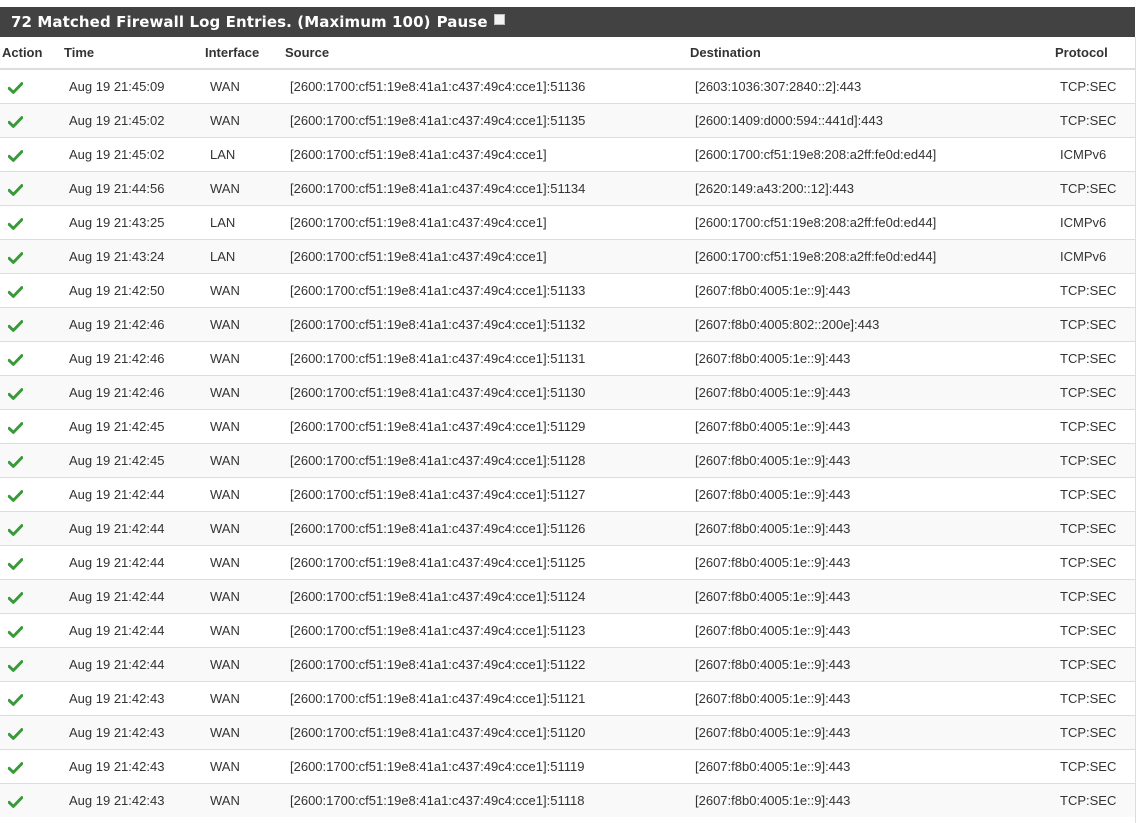 The height and width of the screenshot is (823, 1140). What do you see at coordinates (499, 19) in the screenshot?
I see `pause-checkbox` at bounding box center [499, 19].